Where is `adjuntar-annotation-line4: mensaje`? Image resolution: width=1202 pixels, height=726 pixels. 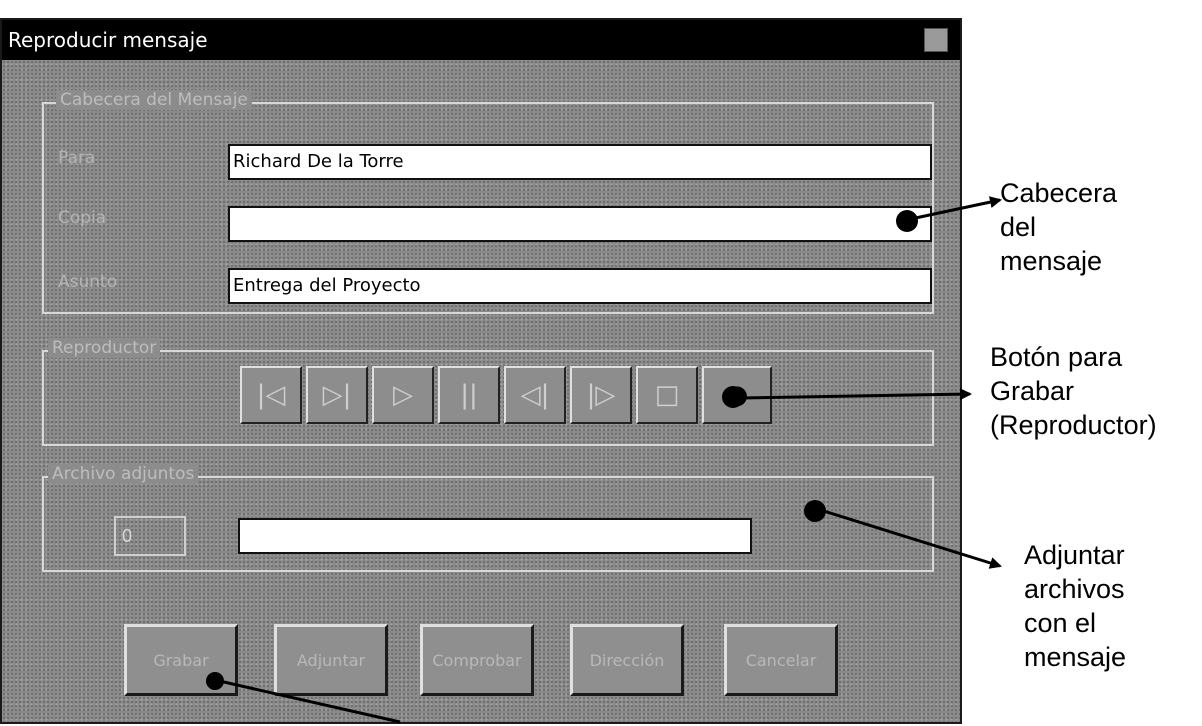 adjuntar-annotation-line4: mensaje is located at coordinates (1075, 657).